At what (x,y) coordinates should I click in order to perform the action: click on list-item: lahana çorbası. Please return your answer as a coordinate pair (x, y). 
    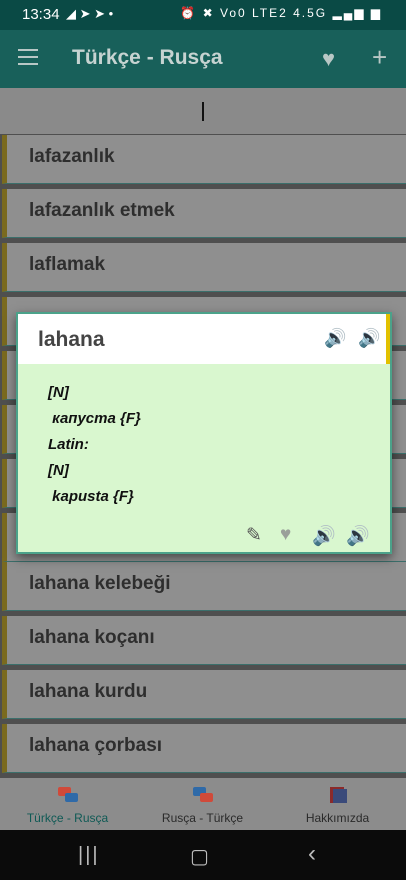
    Looking at the image, I should click on (204, 748).